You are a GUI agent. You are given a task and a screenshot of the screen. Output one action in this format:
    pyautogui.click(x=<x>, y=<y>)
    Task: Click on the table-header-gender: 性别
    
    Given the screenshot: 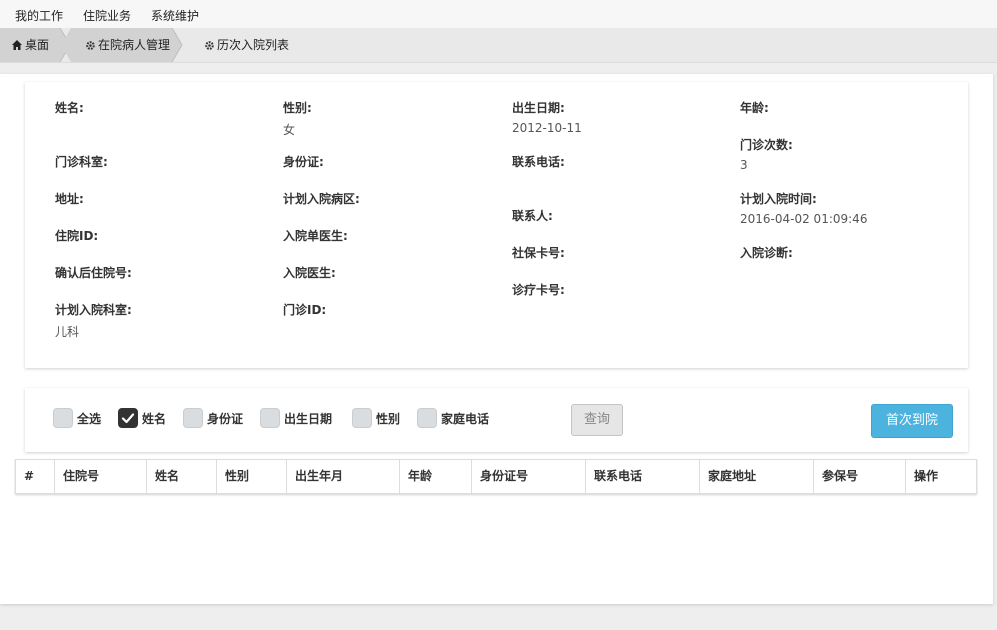 What is the action you would take?
    pyautogui.click(x=252, y=476)
    